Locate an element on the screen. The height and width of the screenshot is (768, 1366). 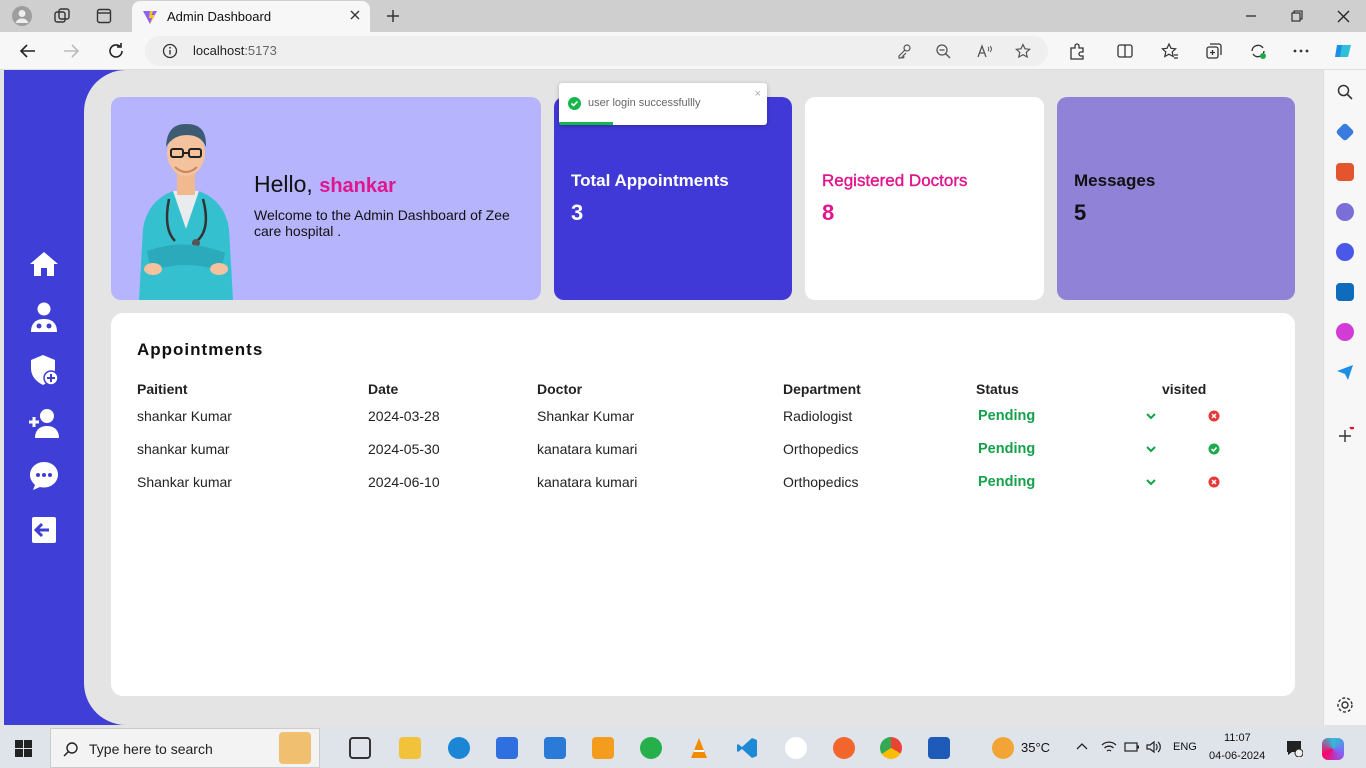
tab-admin-dashboard: Admin Dashboard is located at coordinates (251, 16).